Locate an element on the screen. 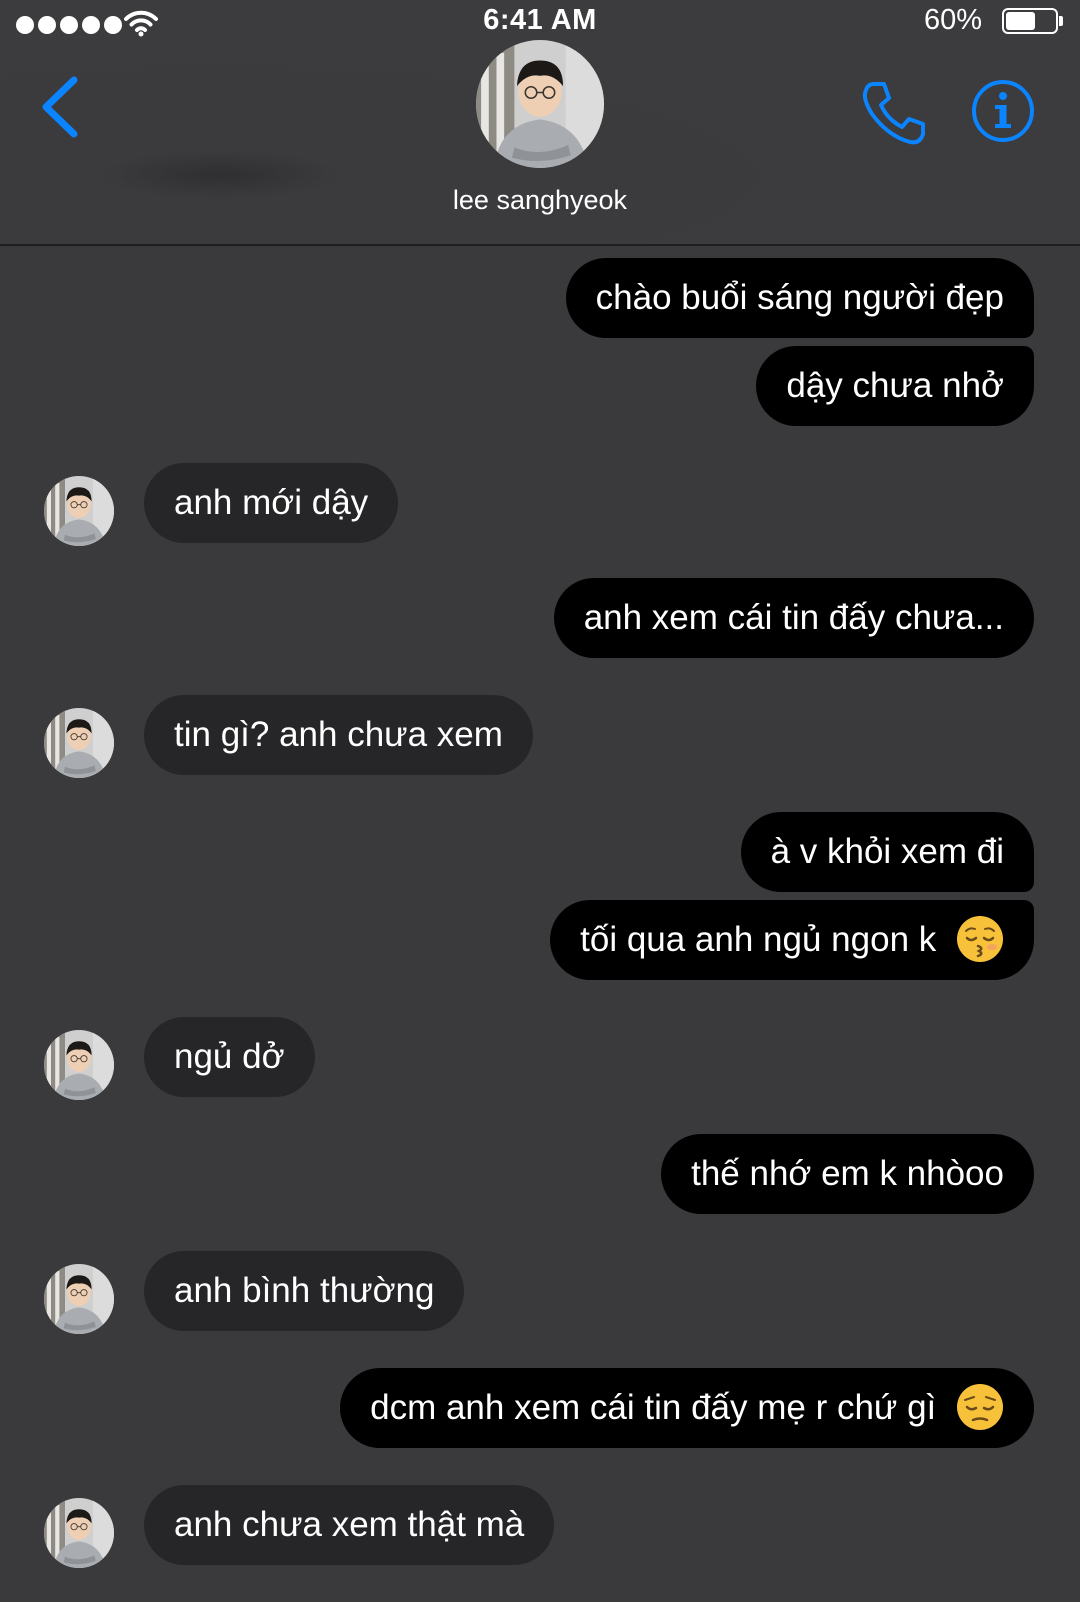 This screenshot has width=1080, height=1602. message-text: chào buổi sáng người đẹp is located at coordinates (799, 297).